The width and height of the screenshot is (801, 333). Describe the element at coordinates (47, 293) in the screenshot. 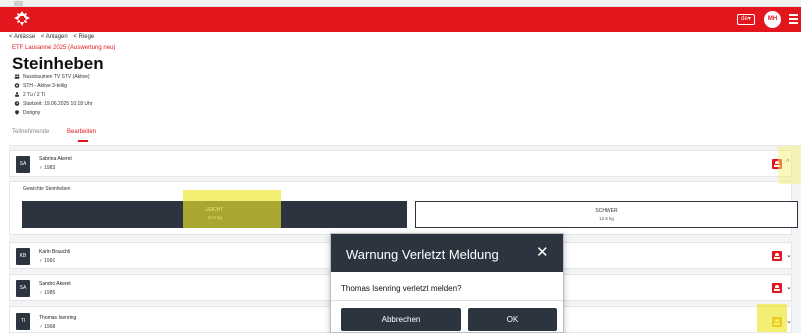

I see `participant-birth-year: ♂ 1985` at that location.